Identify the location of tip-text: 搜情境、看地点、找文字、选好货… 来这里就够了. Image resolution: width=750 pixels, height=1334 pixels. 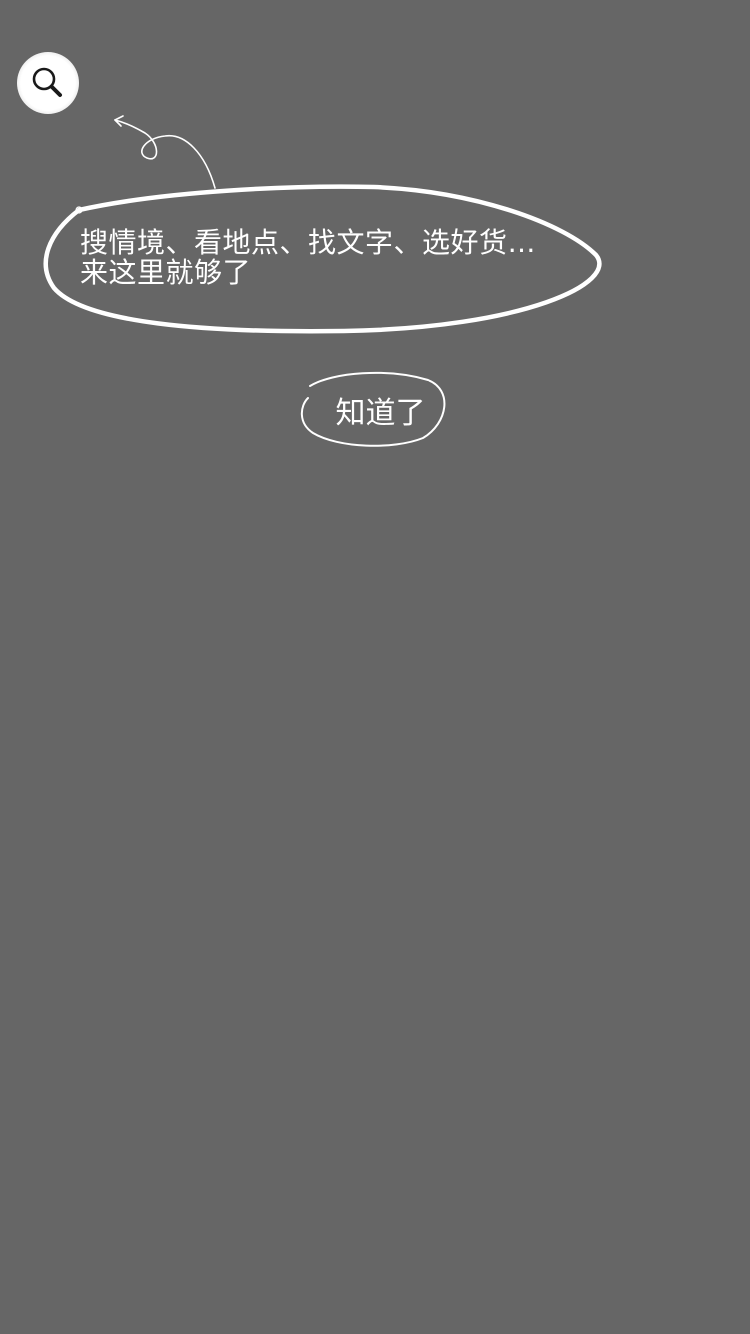
(330, 258).